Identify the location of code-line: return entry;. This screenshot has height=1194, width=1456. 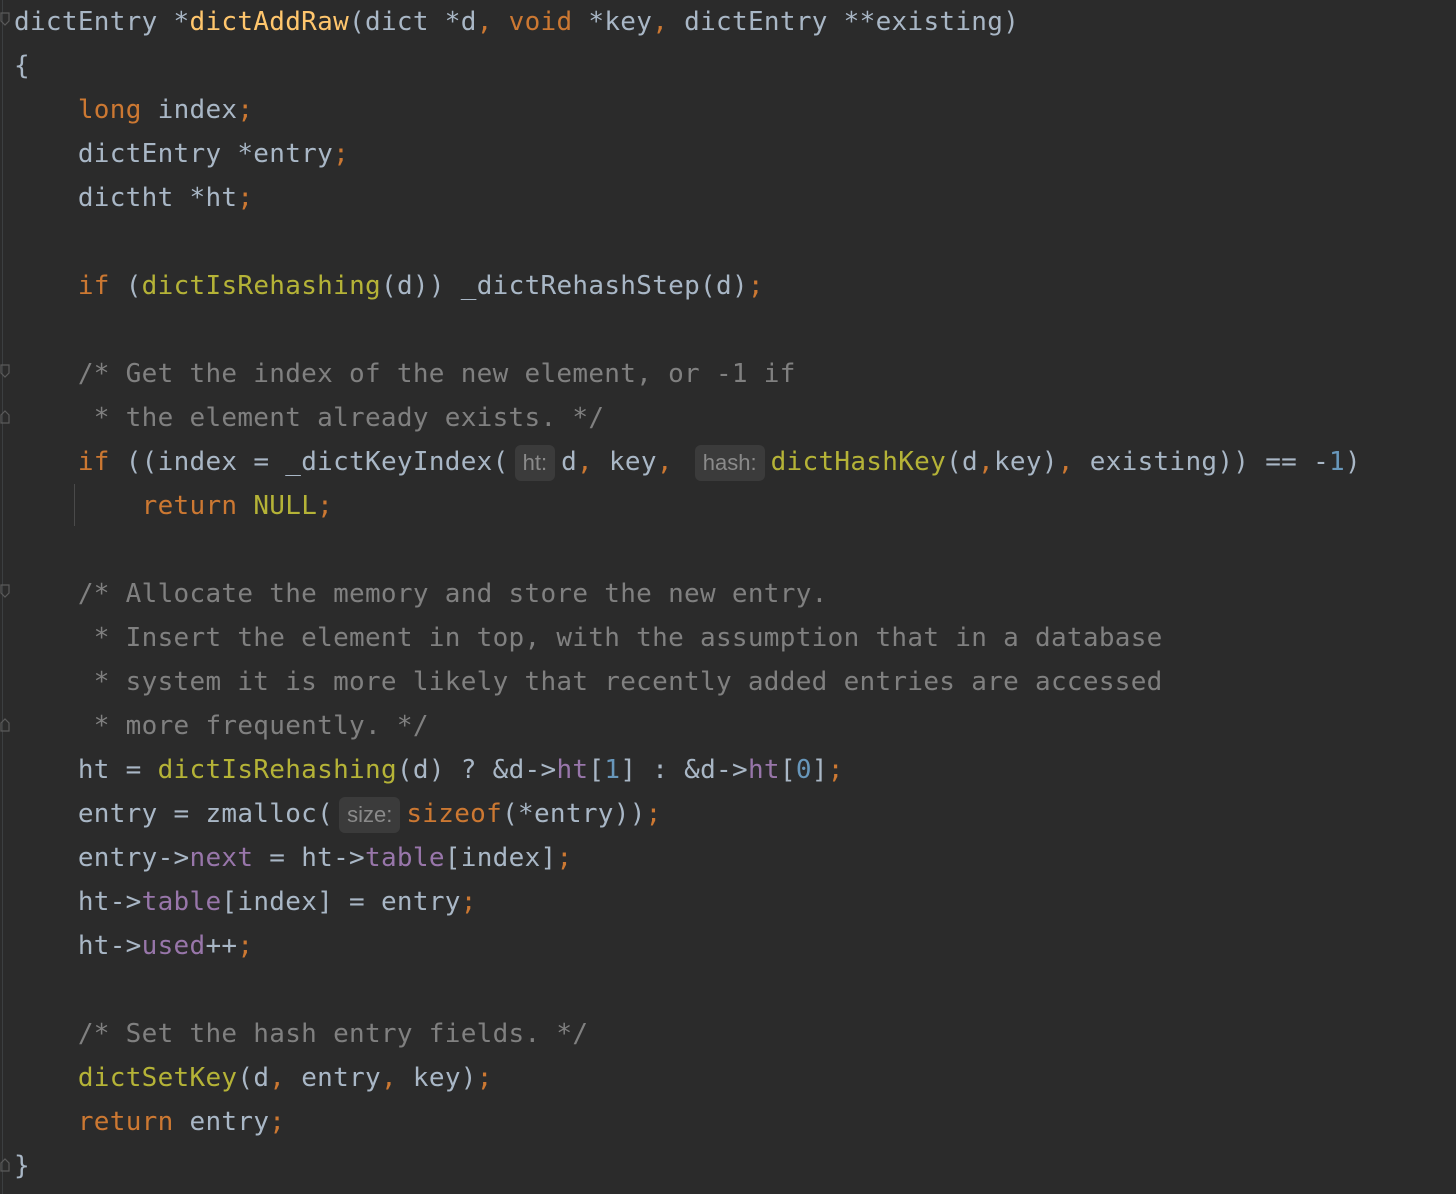
(149, 1122).